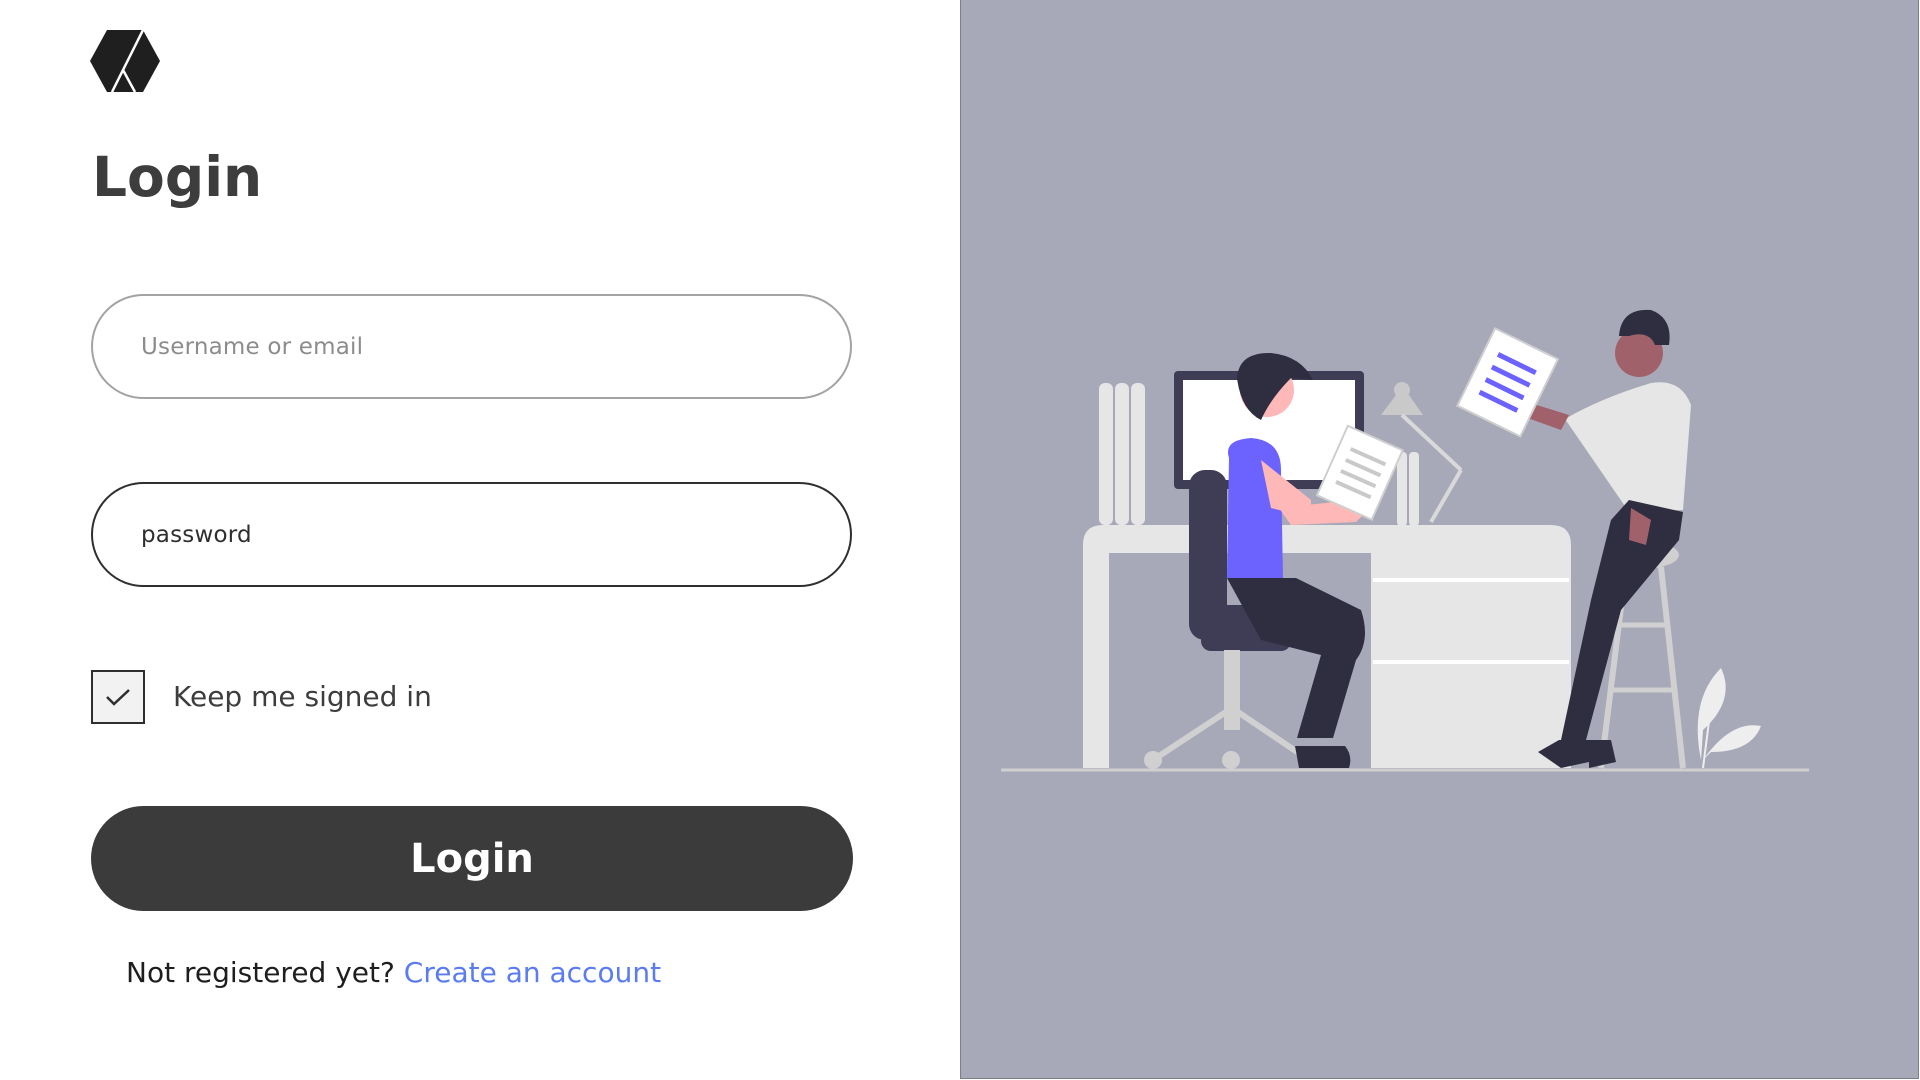  Describe the element at coordinates (471, 346) in the screenshot. I see `username-field: Username or email` at that location.